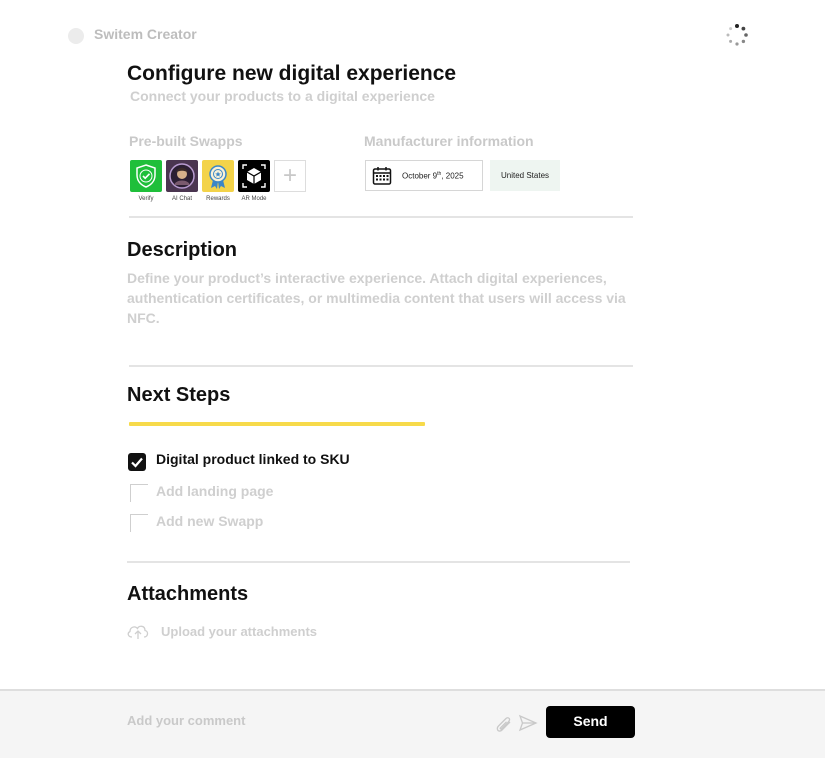  I want to click on step-label-new-swapp: Add new Swapp, so click(210, 521).